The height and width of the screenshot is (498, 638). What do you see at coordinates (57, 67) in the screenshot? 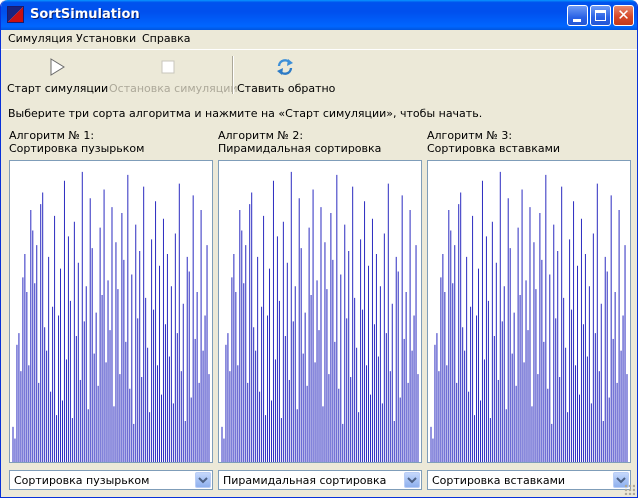
I see `play-icon` at bounding box center [57, 67].